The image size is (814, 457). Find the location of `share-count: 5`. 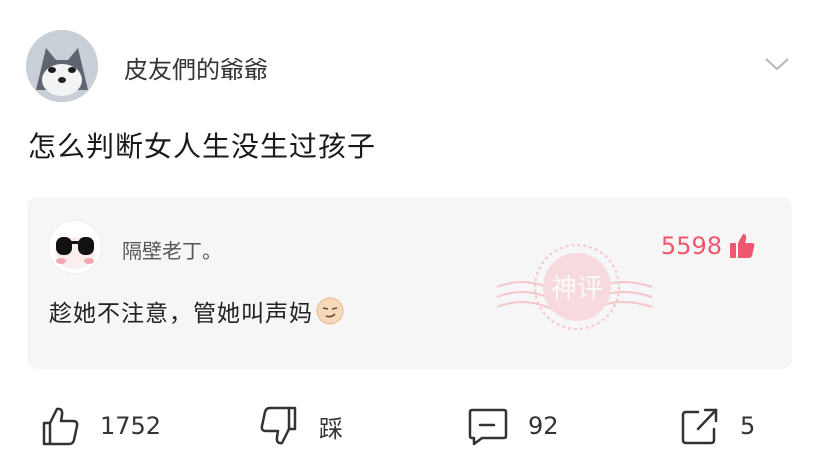

share-count: 5 is located at coordinates (748, 426).